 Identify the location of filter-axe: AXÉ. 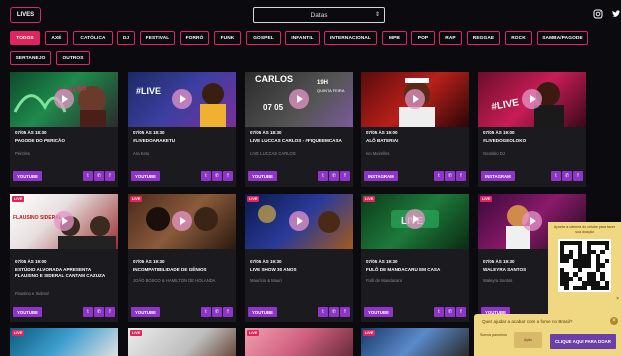
(56, 38).